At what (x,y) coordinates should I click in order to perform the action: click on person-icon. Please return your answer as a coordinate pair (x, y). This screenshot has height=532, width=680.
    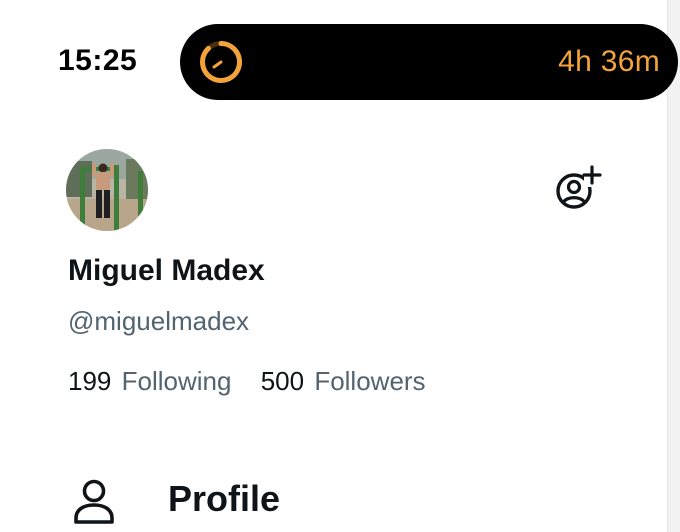
    Looking at the image, I should click on (94, 501).